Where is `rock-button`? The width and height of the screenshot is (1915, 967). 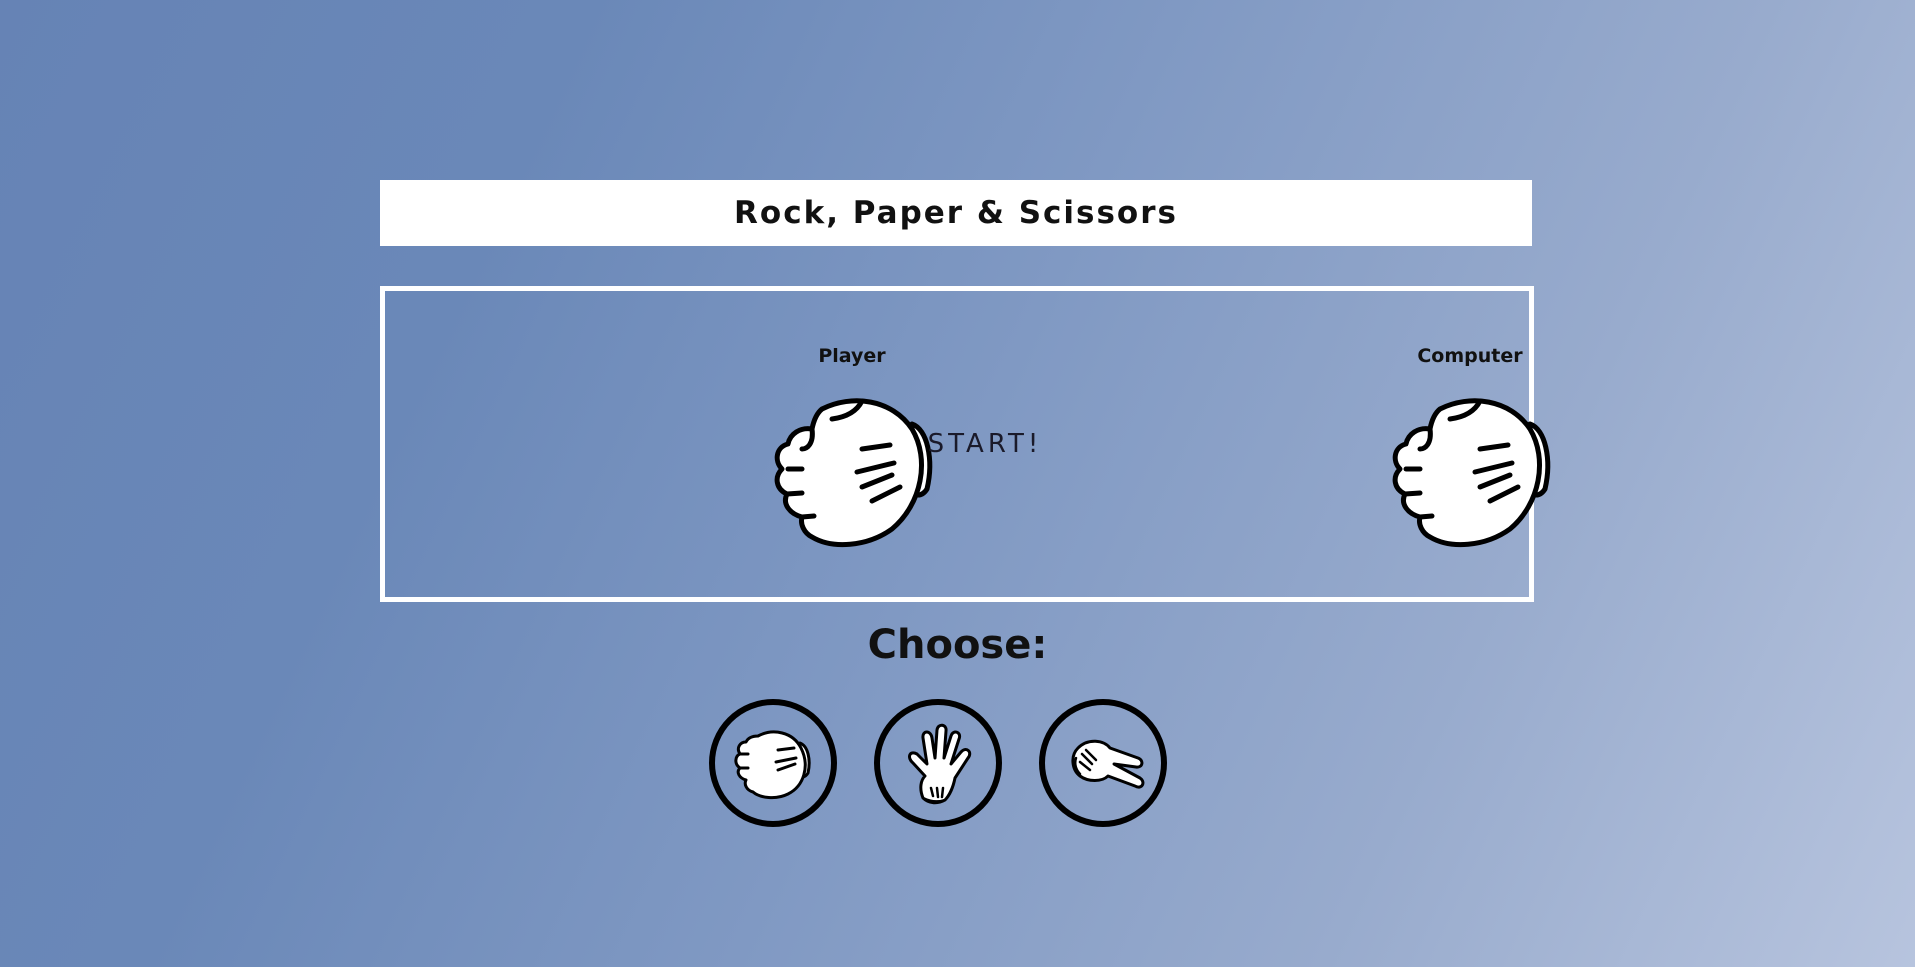 rock-button is located at coordinates (773, 763).